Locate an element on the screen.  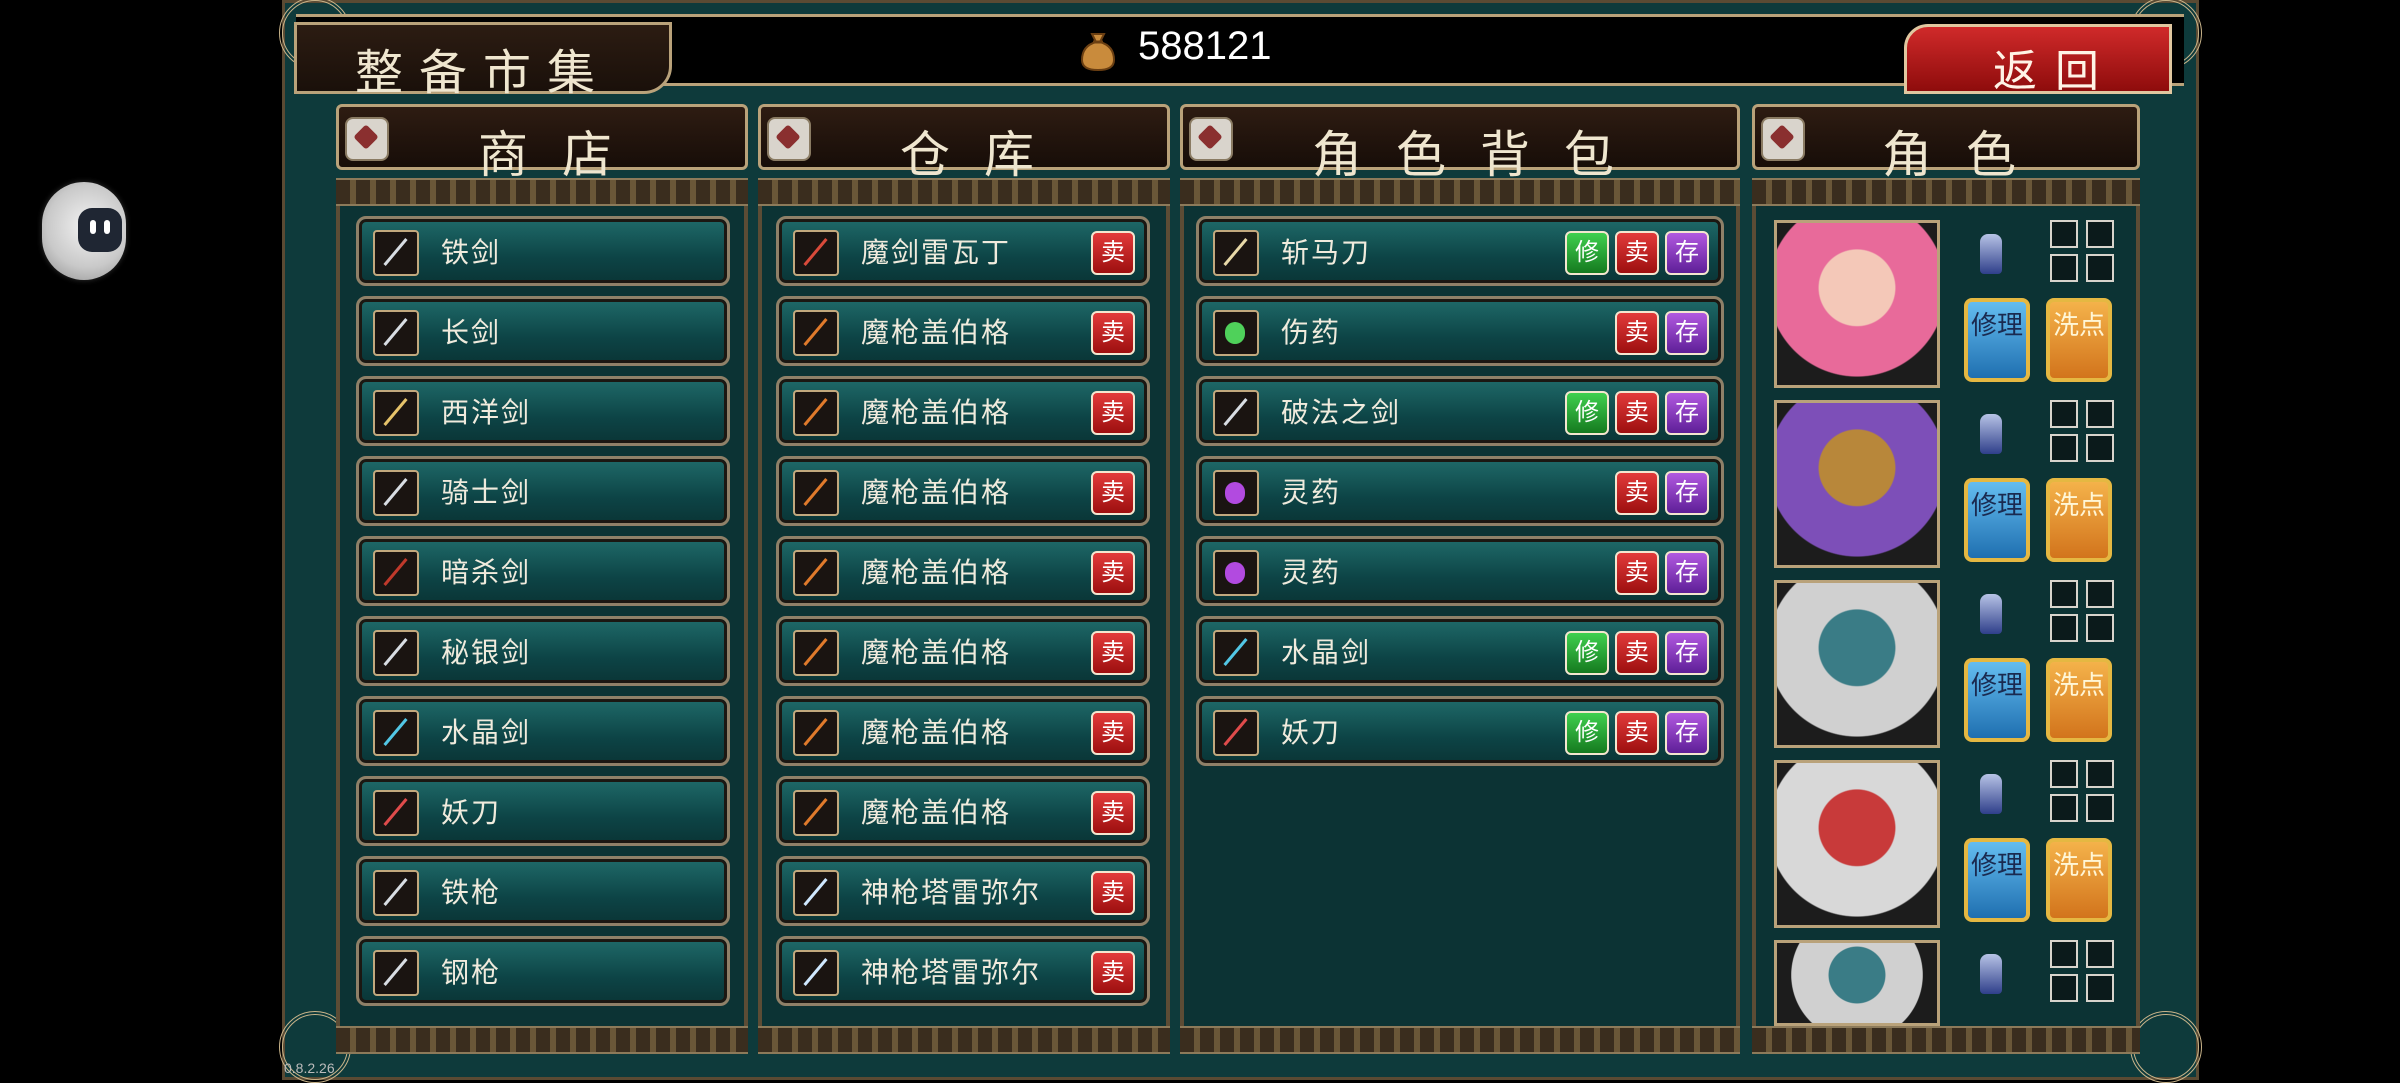
list-item: 斩马刀 存卖修 is located at coordinates (1460, 251).